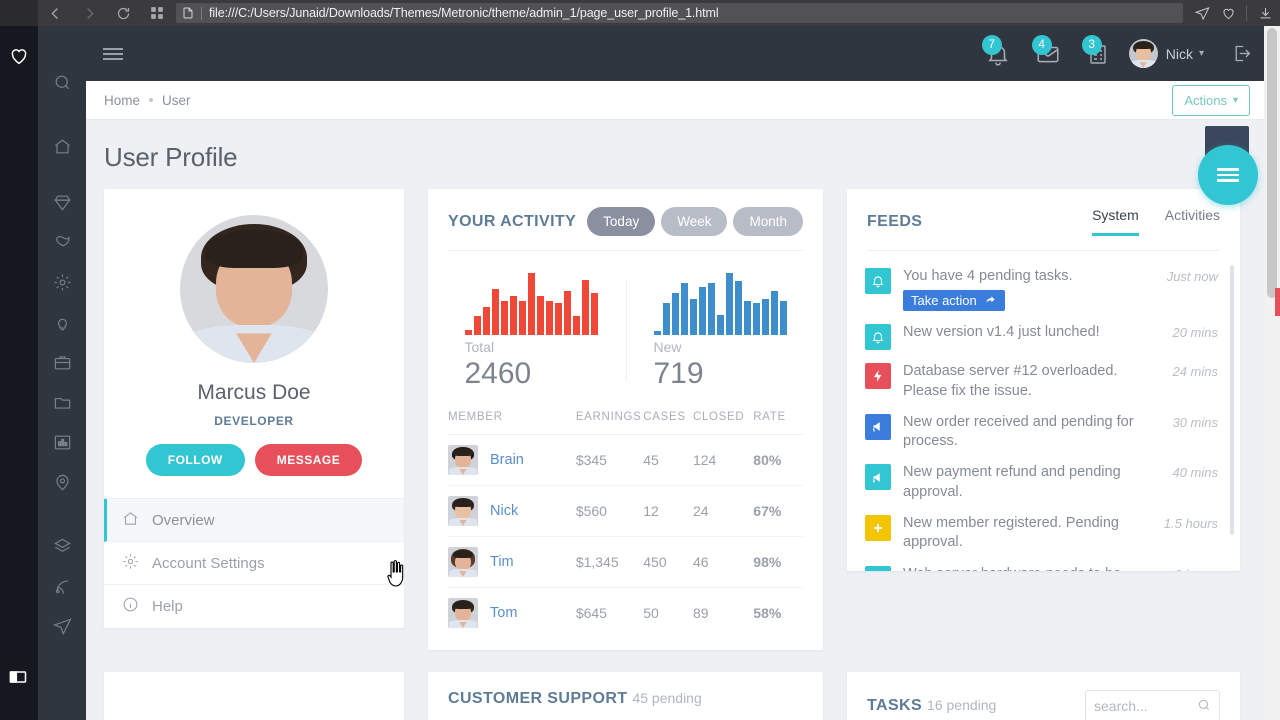  Describe the element at coordinates (62, 586) in the screenshot. I see `sidebar-item-rss` at that location.